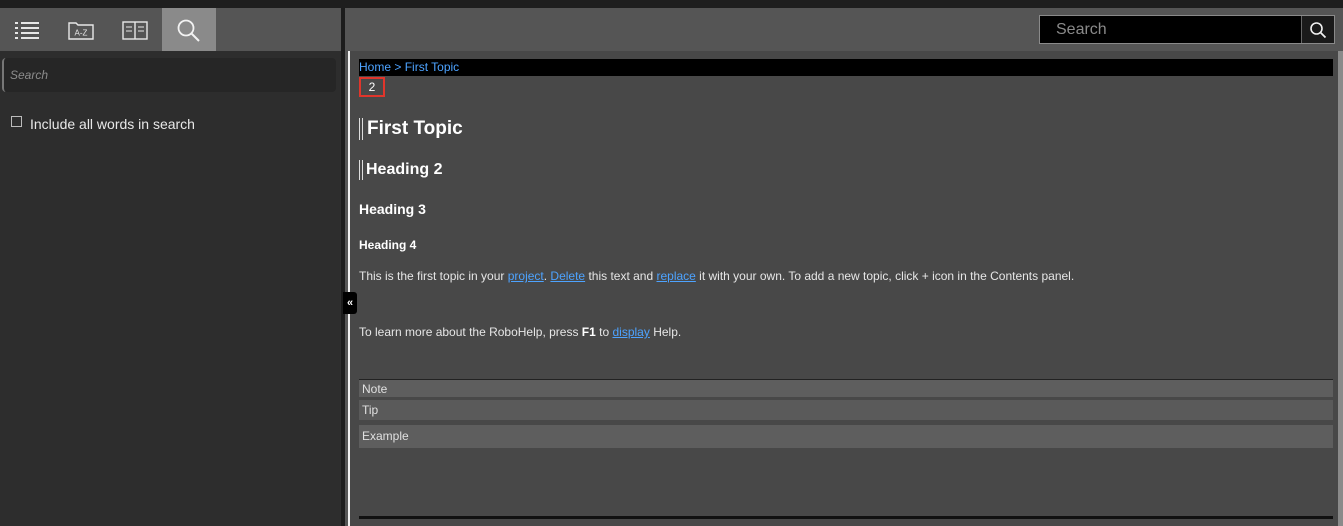  I want to click on tab-contents, so click(27, 29).